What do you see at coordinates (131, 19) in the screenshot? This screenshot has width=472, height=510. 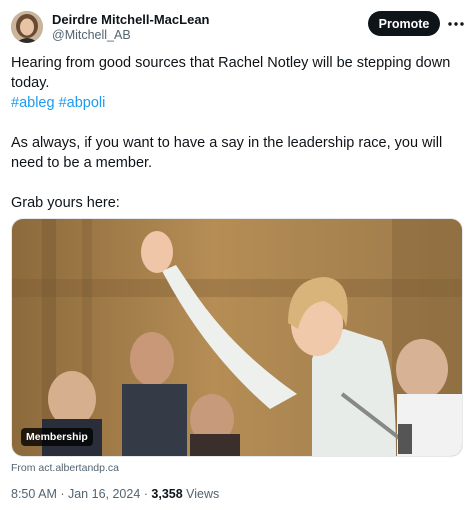 I see `author-name: Deirdre Mitchell-MacLean` at bounding box center [131, 19].